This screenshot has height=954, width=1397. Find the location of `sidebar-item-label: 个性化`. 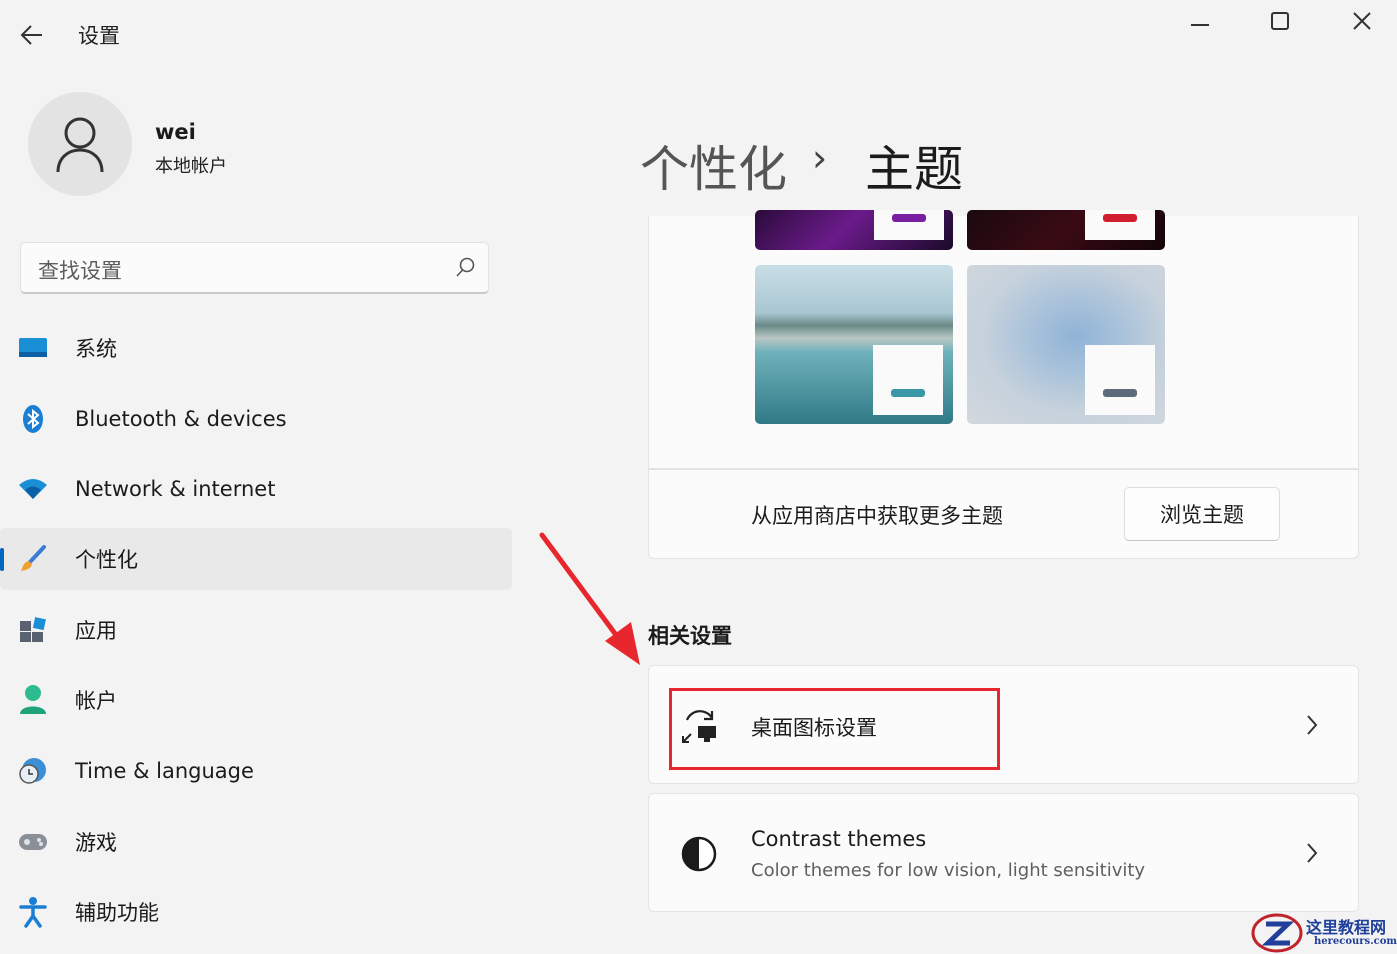

sidebar-item-label: 个性化 is located at coordinates (106, 560).